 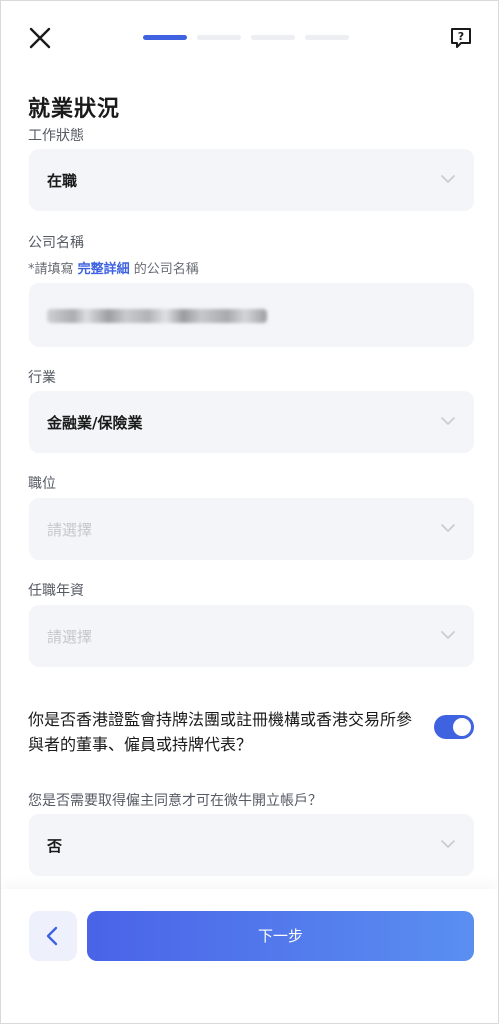 I want to click on employer-consent-label: 您是否需要取得僱主同意才可在微牛開立帳戶？, so click(x=175, y=801).